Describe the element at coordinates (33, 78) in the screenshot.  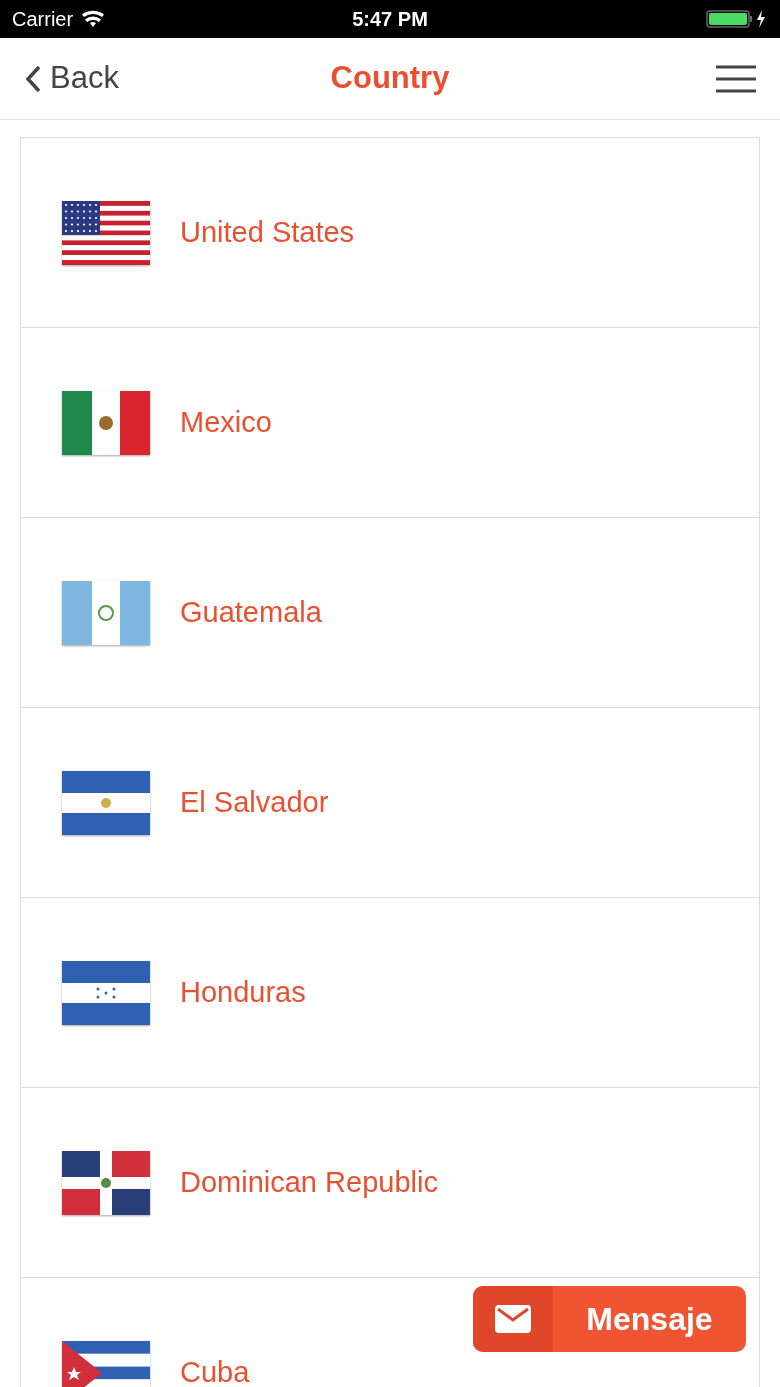
I see `chevron-left-icon` at that location.